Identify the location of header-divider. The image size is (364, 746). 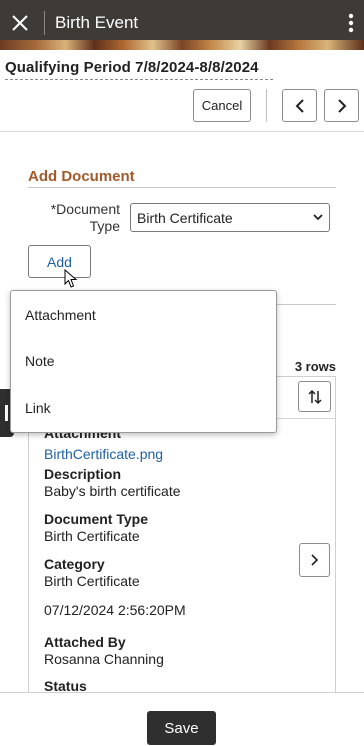
(44, 23).